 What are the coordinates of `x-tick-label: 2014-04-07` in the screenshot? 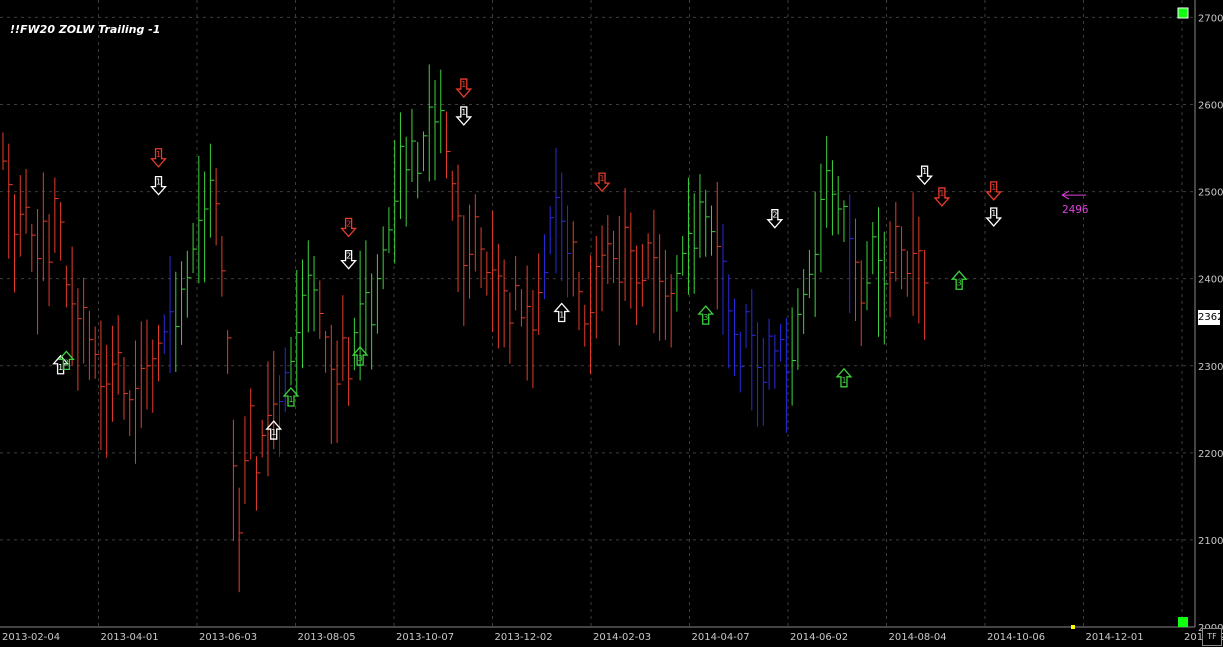 It's located at (721, 637).